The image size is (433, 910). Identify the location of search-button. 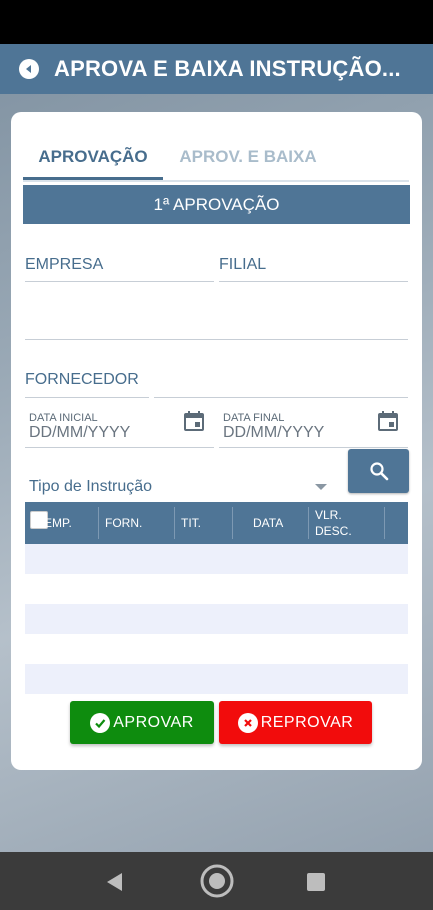
(378, 471).